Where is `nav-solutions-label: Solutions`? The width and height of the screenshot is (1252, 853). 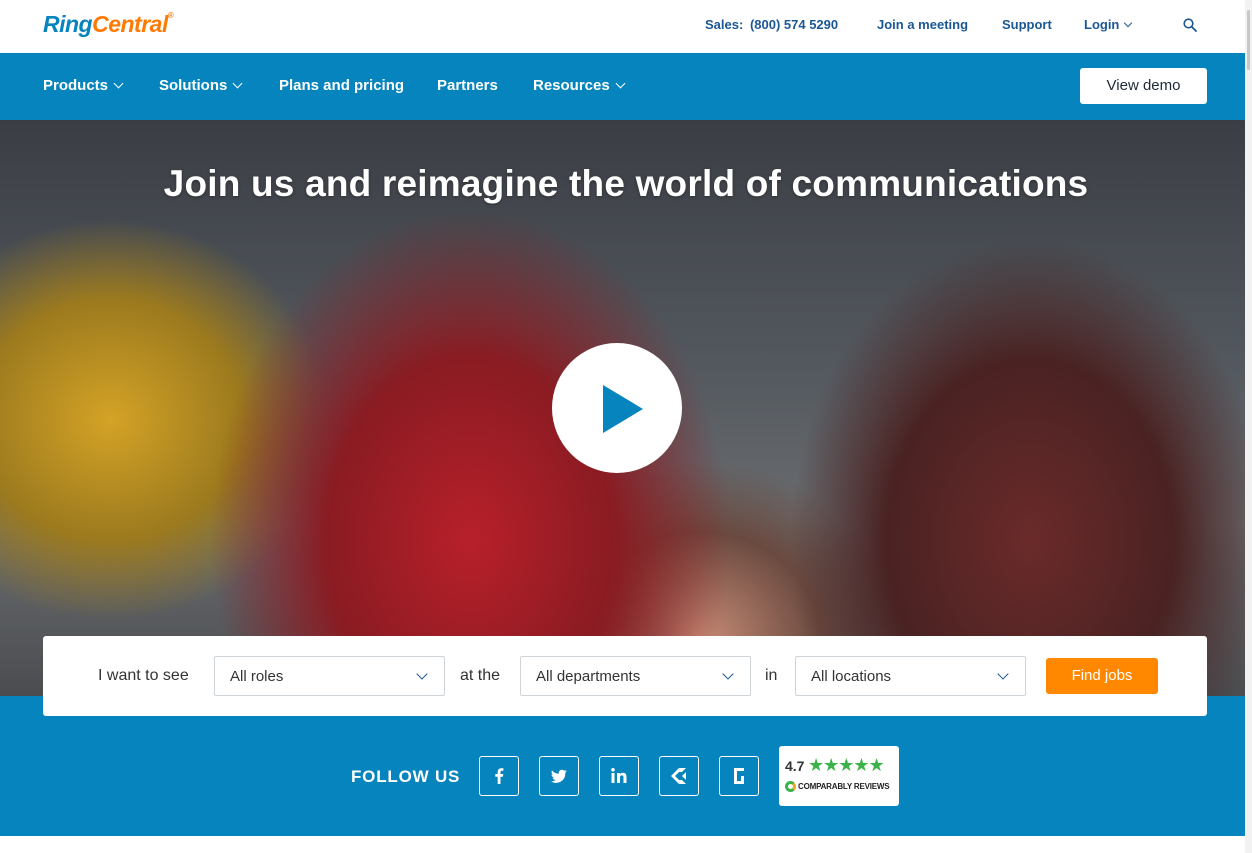
nav-solutions-label: Solutions is located at coordinates (193, 85).